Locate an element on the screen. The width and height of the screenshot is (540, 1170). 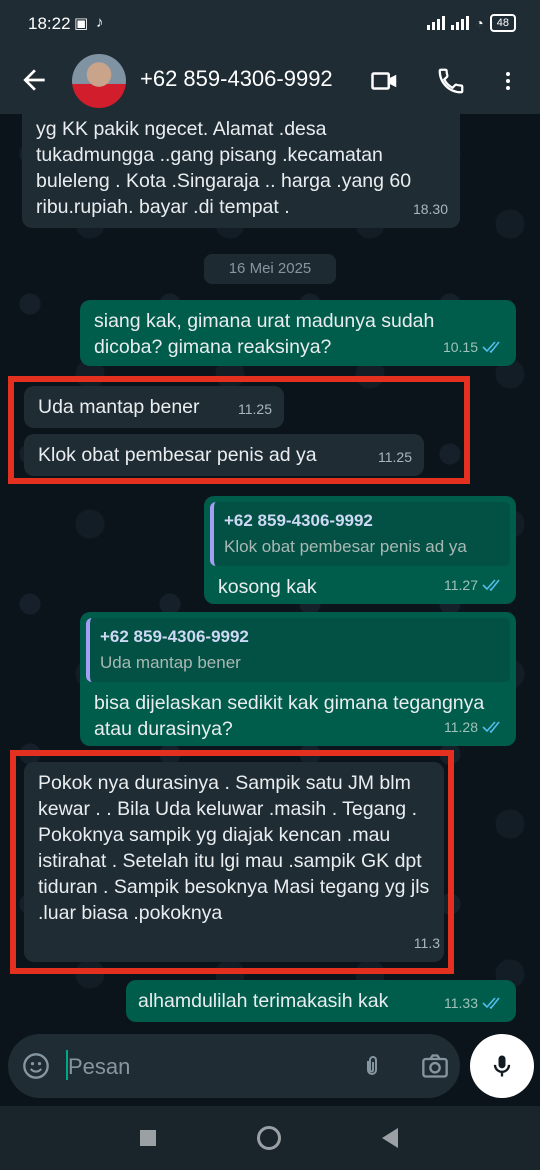
home-icon is located at coordinates (269, 1138).